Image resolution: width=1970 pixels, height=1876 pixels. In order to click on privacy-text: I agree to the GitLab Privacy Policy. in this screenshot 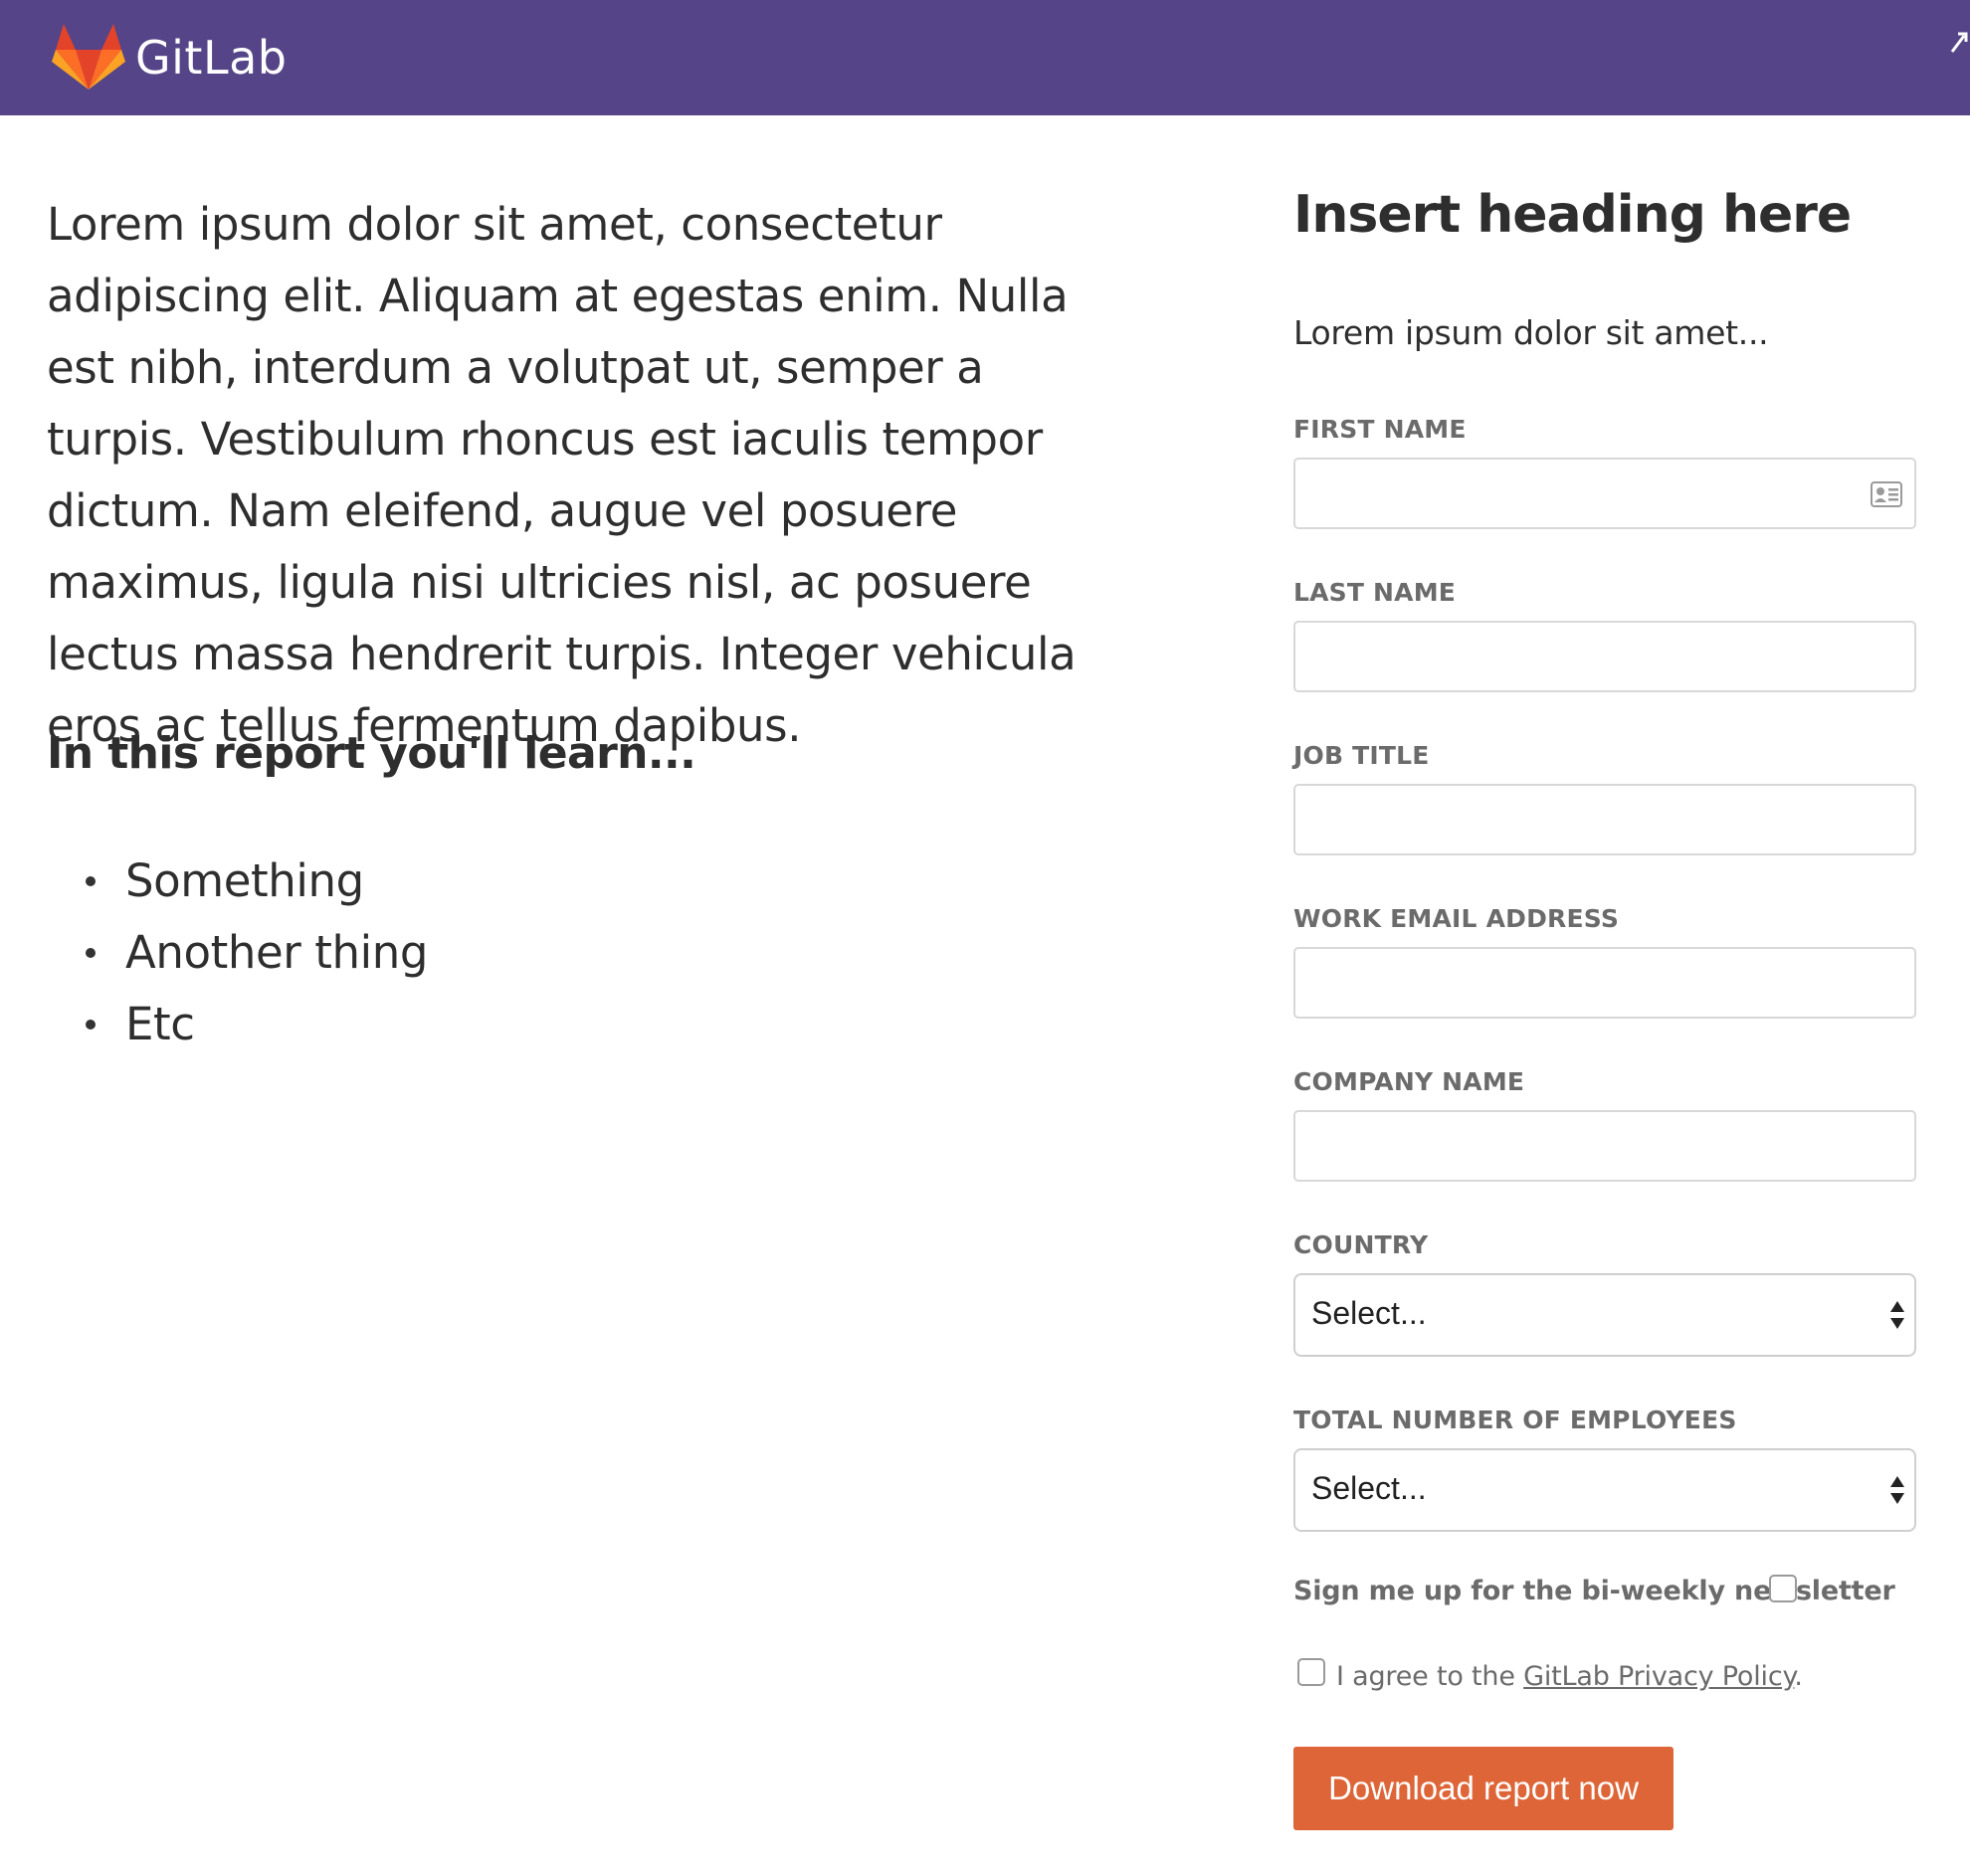, I will do `click(1569, 1676)`.